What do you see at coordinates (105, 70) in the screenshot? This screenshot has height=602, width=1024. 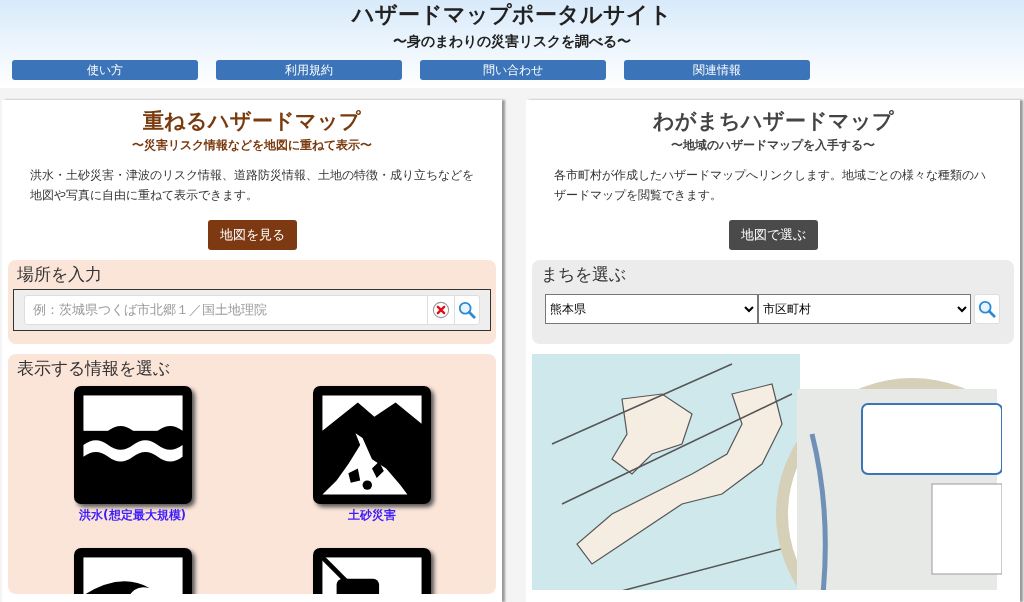 I see `nav-link: 使い方` at bounding box center [105, 70].